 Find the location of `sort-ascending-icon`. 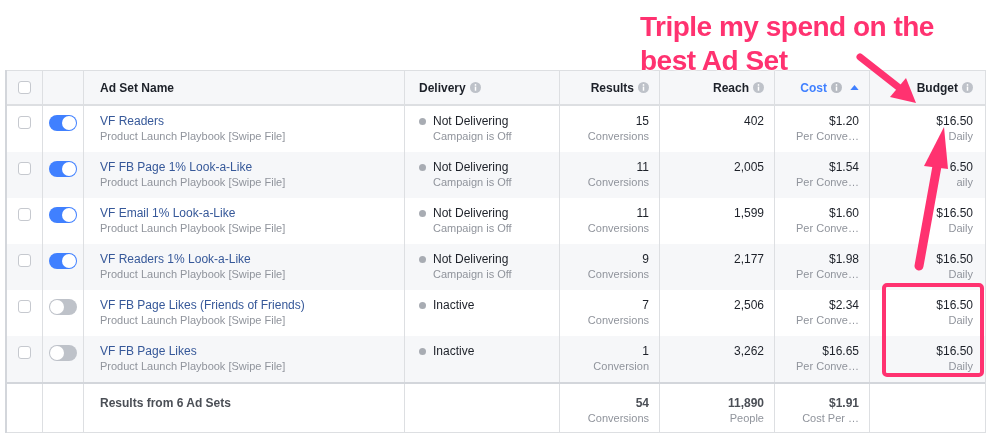

sort-ascending-icon is located at coordinates (854, 87).